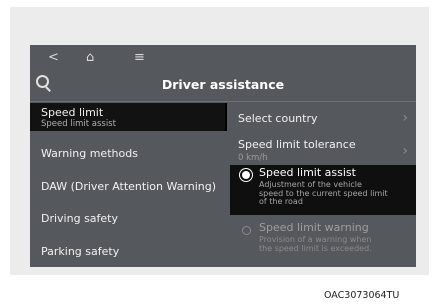  Describe the element at coordinates (223, 84) in the screenshot. I see `page-title: Driver assistance` at that location.